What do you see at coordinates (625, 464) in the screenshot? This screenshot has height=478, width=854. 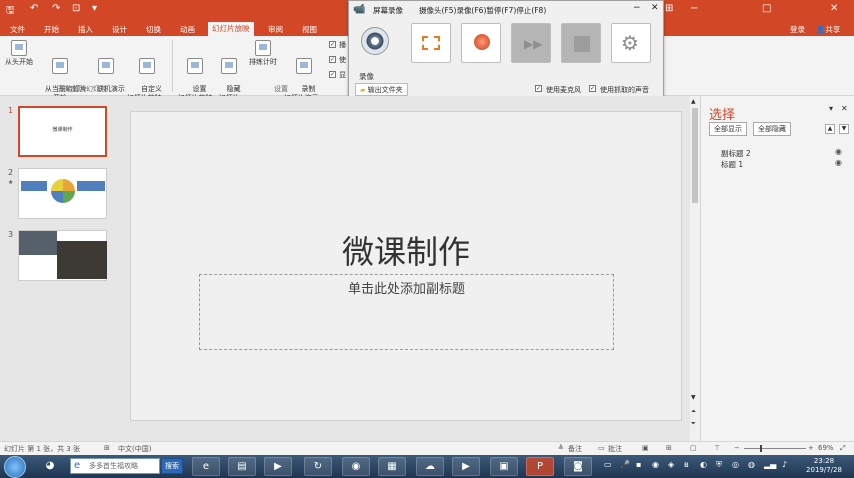 I see `mic-icon: 🎤` at bounding box center [625, 464].